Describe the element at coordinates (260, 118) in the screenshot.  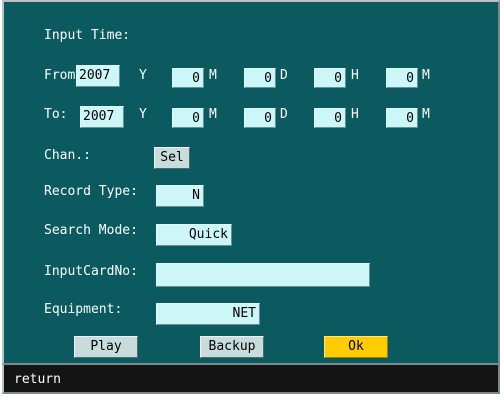
I see `to-day-field: 0` at that location.